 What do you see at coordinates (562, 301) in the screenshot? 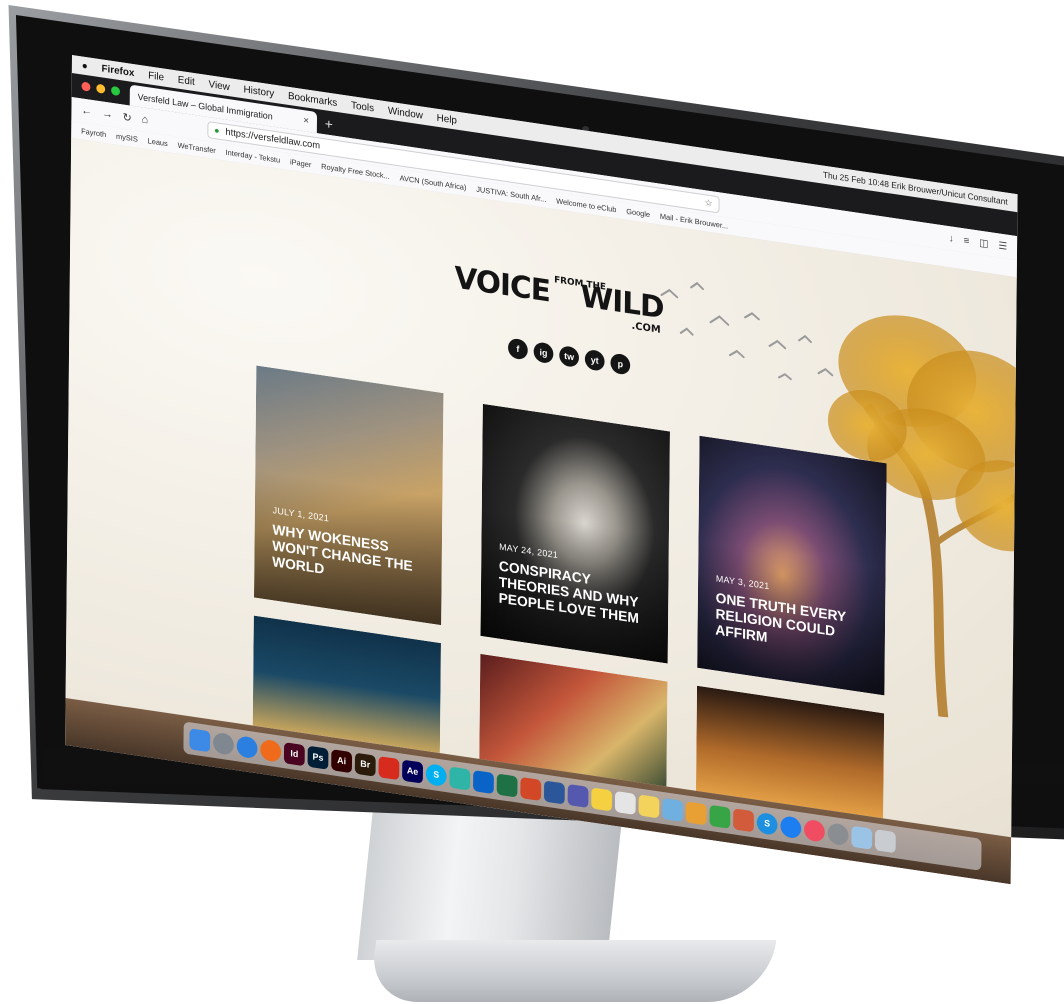
I see `site-logo: VOICE FROM THE WILD .COM` at bounding box center [562, 301].